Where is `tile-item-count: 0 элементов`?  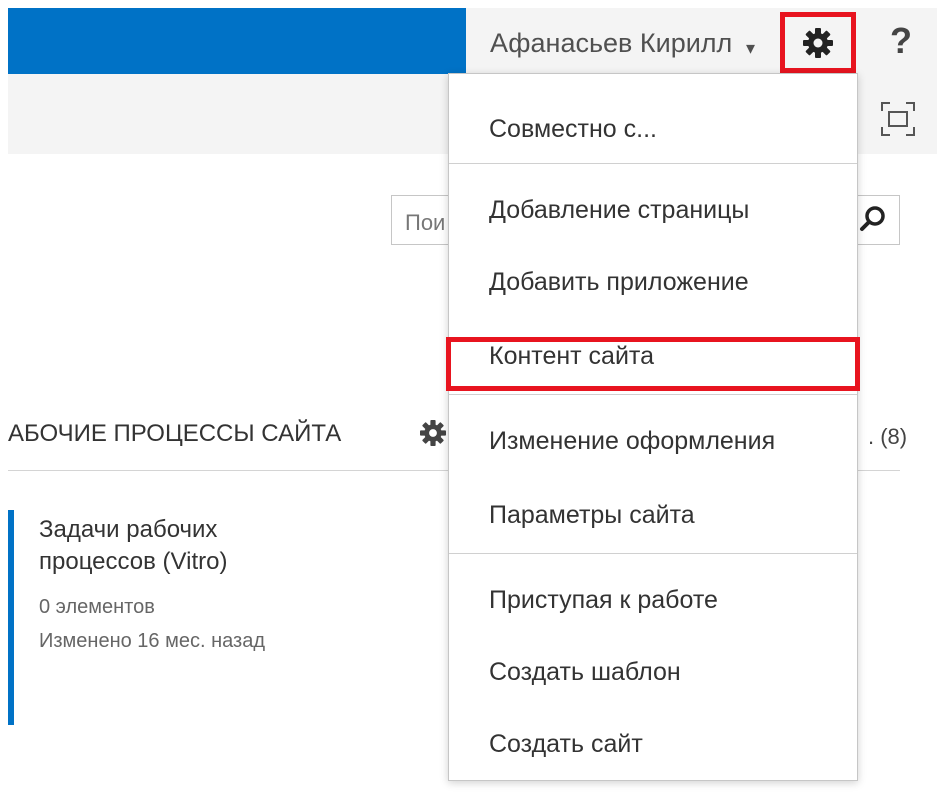 tile-item-count: 0 элементов is located at coordinates (97, 607).